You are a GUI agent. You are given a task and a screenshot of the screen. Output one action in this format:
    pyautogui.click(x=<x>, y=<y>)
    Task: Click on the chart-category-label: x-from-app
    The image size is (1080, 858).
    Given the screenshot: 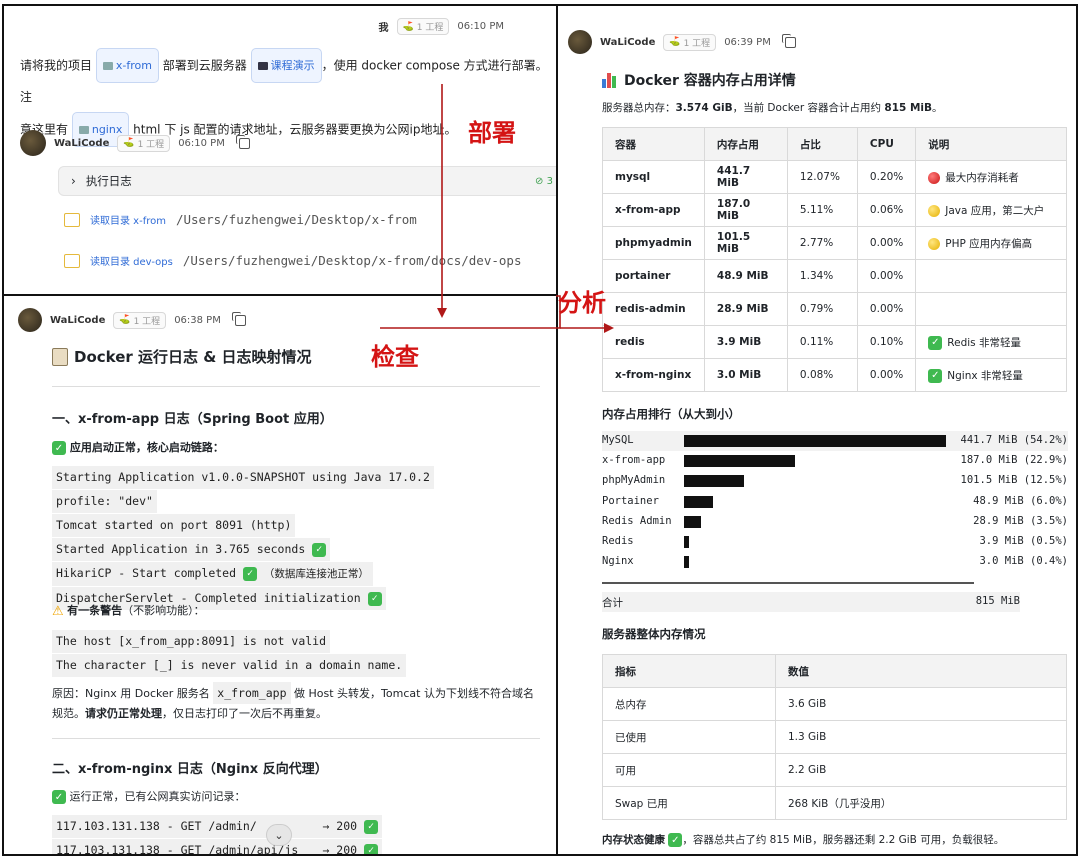 What is the action you would take?
    pyautogui.click(x=634, y=460)
    